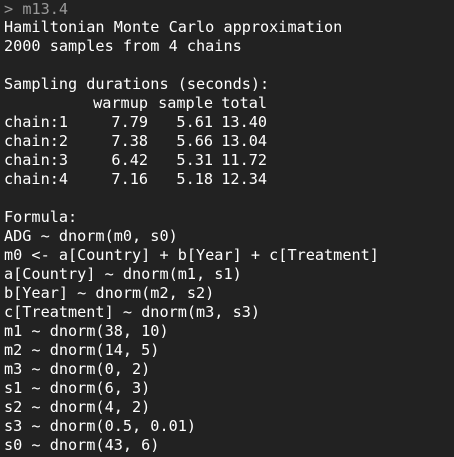 The height and width of the screenshot is (457, 454). Describe the element at coordinates (185, 103) in the screenshot. I see `column-header-sample: sample` at that location.